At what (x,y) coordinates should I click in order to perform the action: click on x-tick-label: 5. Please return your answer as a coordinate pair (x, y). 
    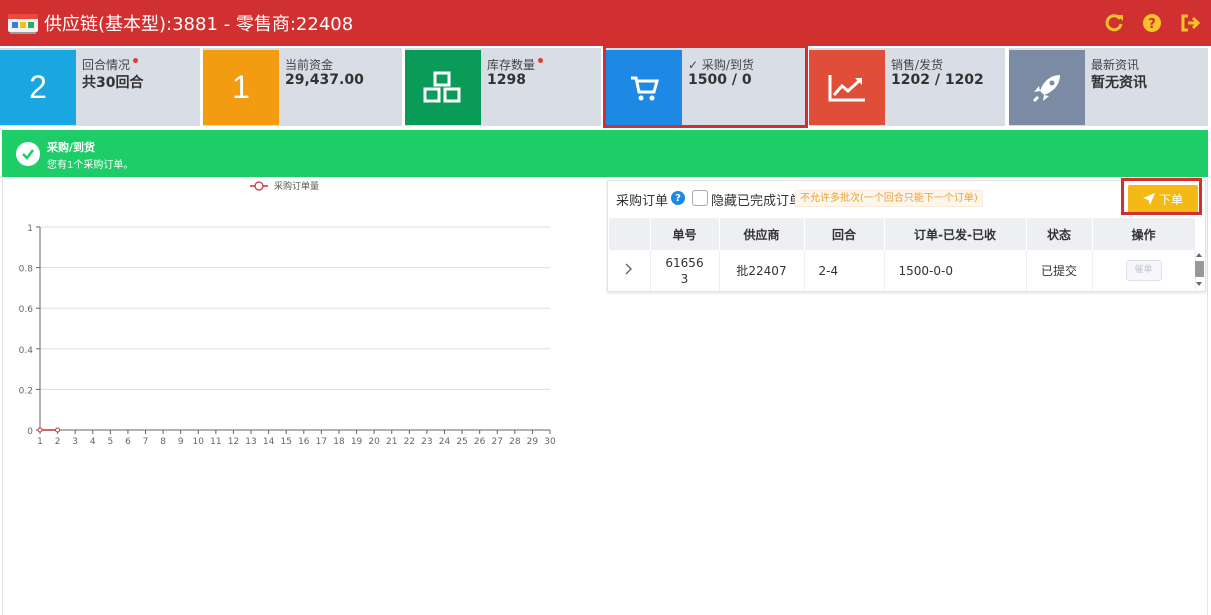
    Looking at the image, I should click on (110, 442).